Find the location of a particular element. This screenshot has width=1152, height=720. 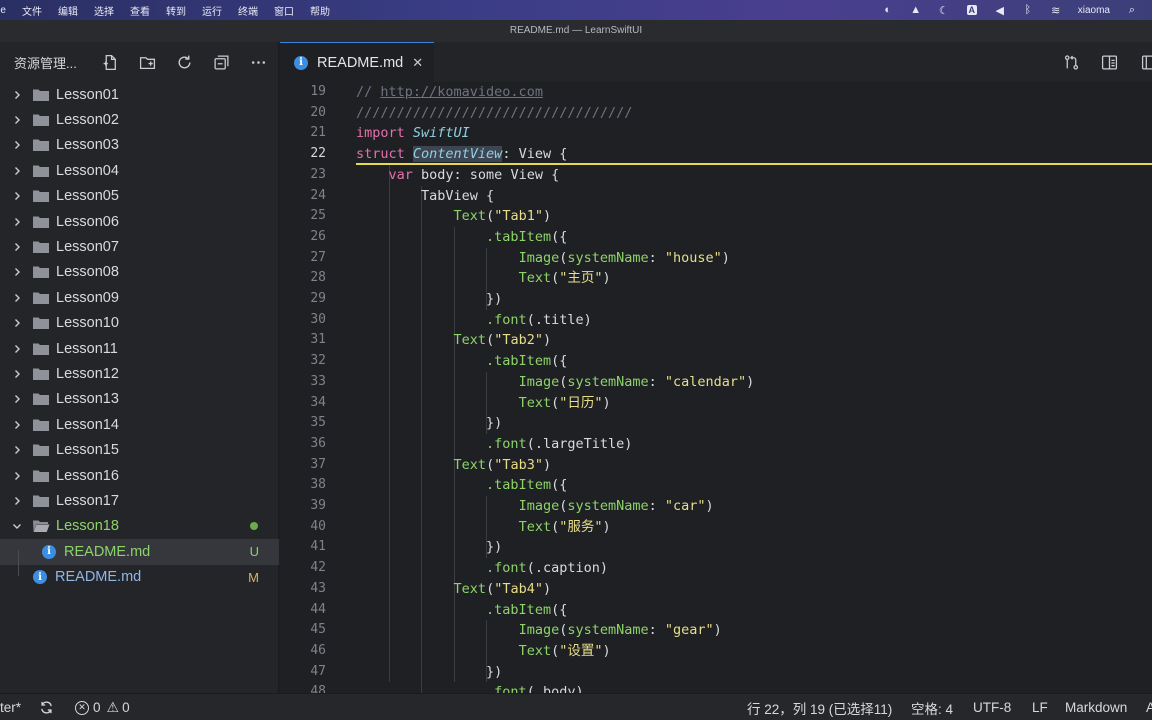

tree-file: i README.md U is located at coordinates (139, 552).